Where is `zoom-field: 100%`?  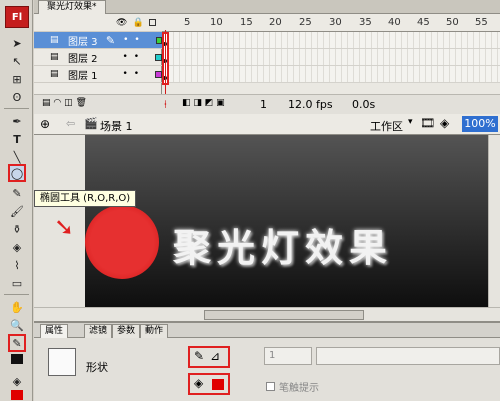
zoom-field: 100% is located at coordinates (480, 124).